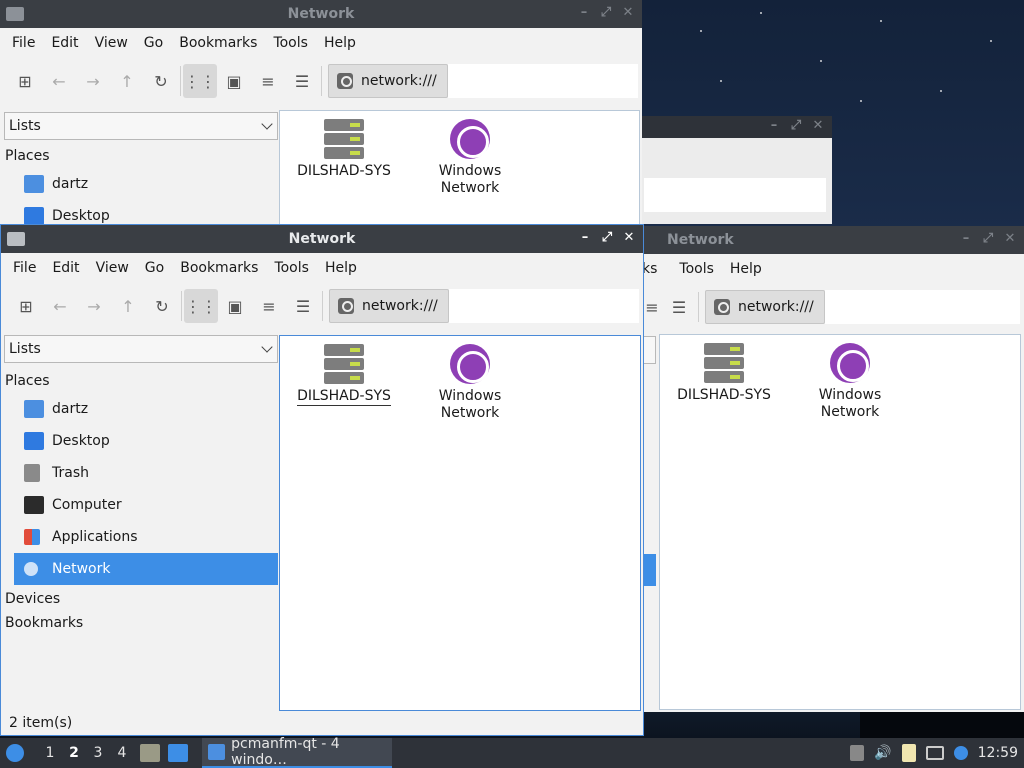 The height and width of the screenshot is (768, 1024). I want to click on file-manager-launcher-icon, so click(150, 753).